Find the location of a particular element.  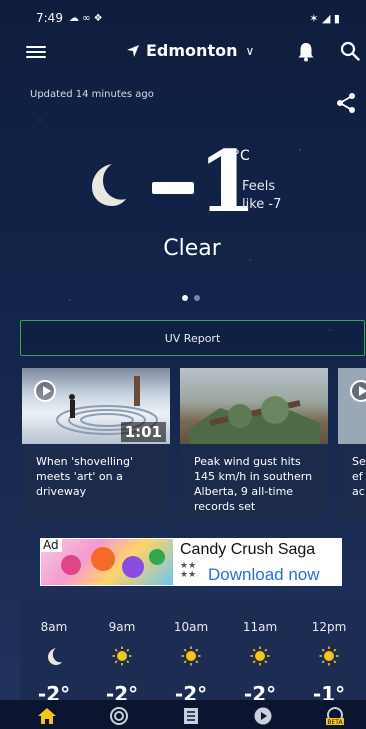

fallen-tree-image is located at coordinates (255, 420).